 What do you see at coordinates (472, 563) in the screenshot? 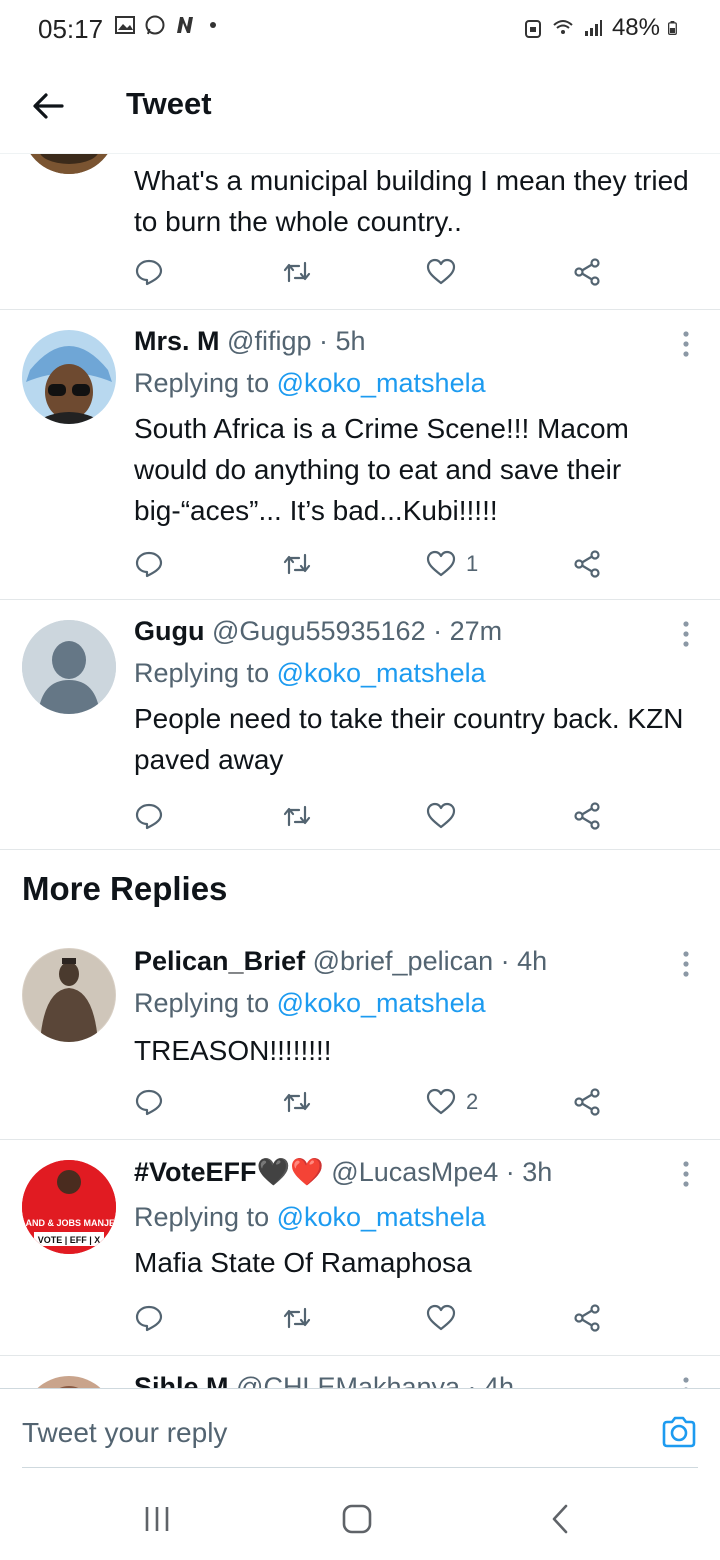
I see `like-count: 1` at bounding box center [472, 563].